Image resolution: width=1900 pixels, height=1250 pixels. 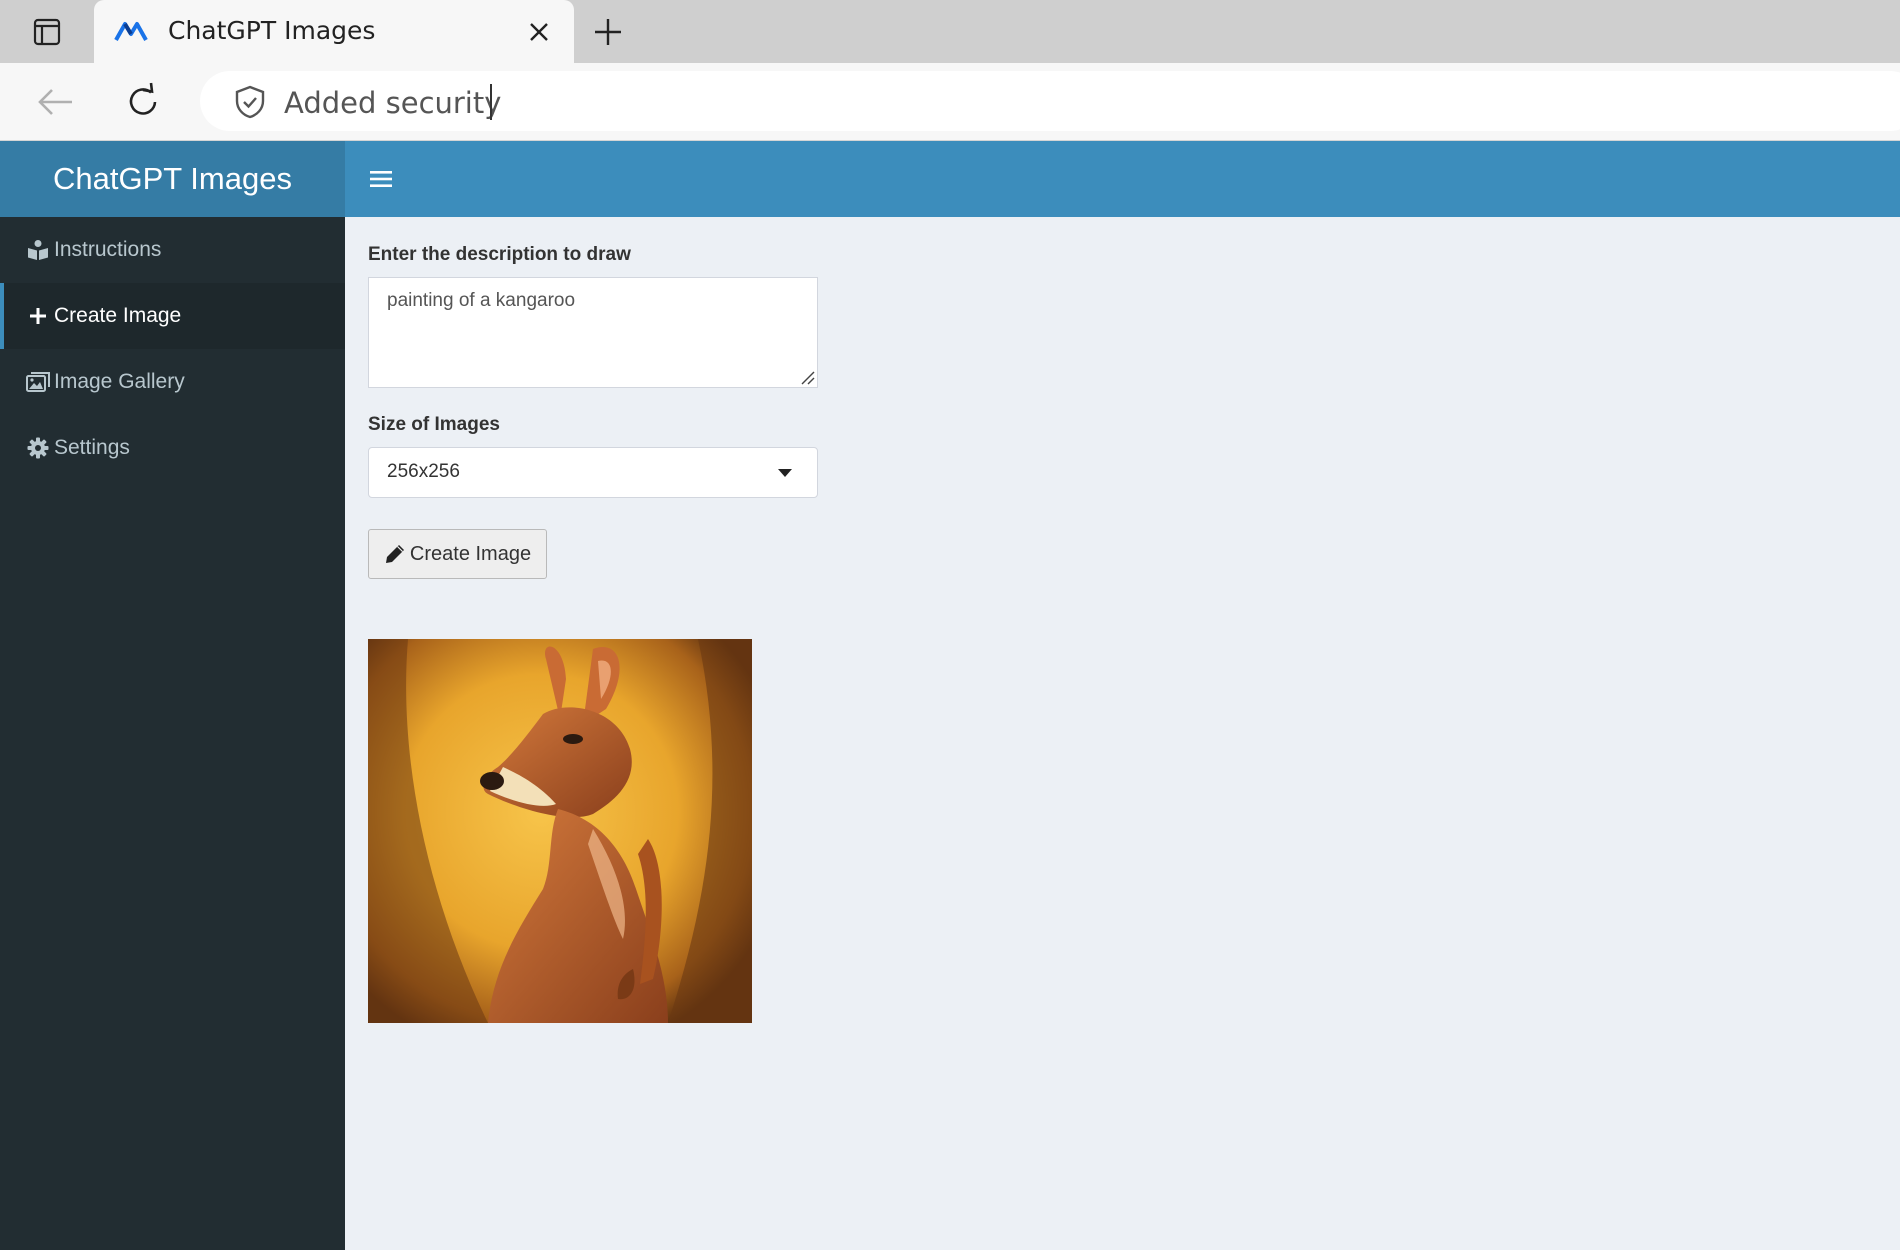 I want to click on app-navbar, so click(x=1122, y=179).